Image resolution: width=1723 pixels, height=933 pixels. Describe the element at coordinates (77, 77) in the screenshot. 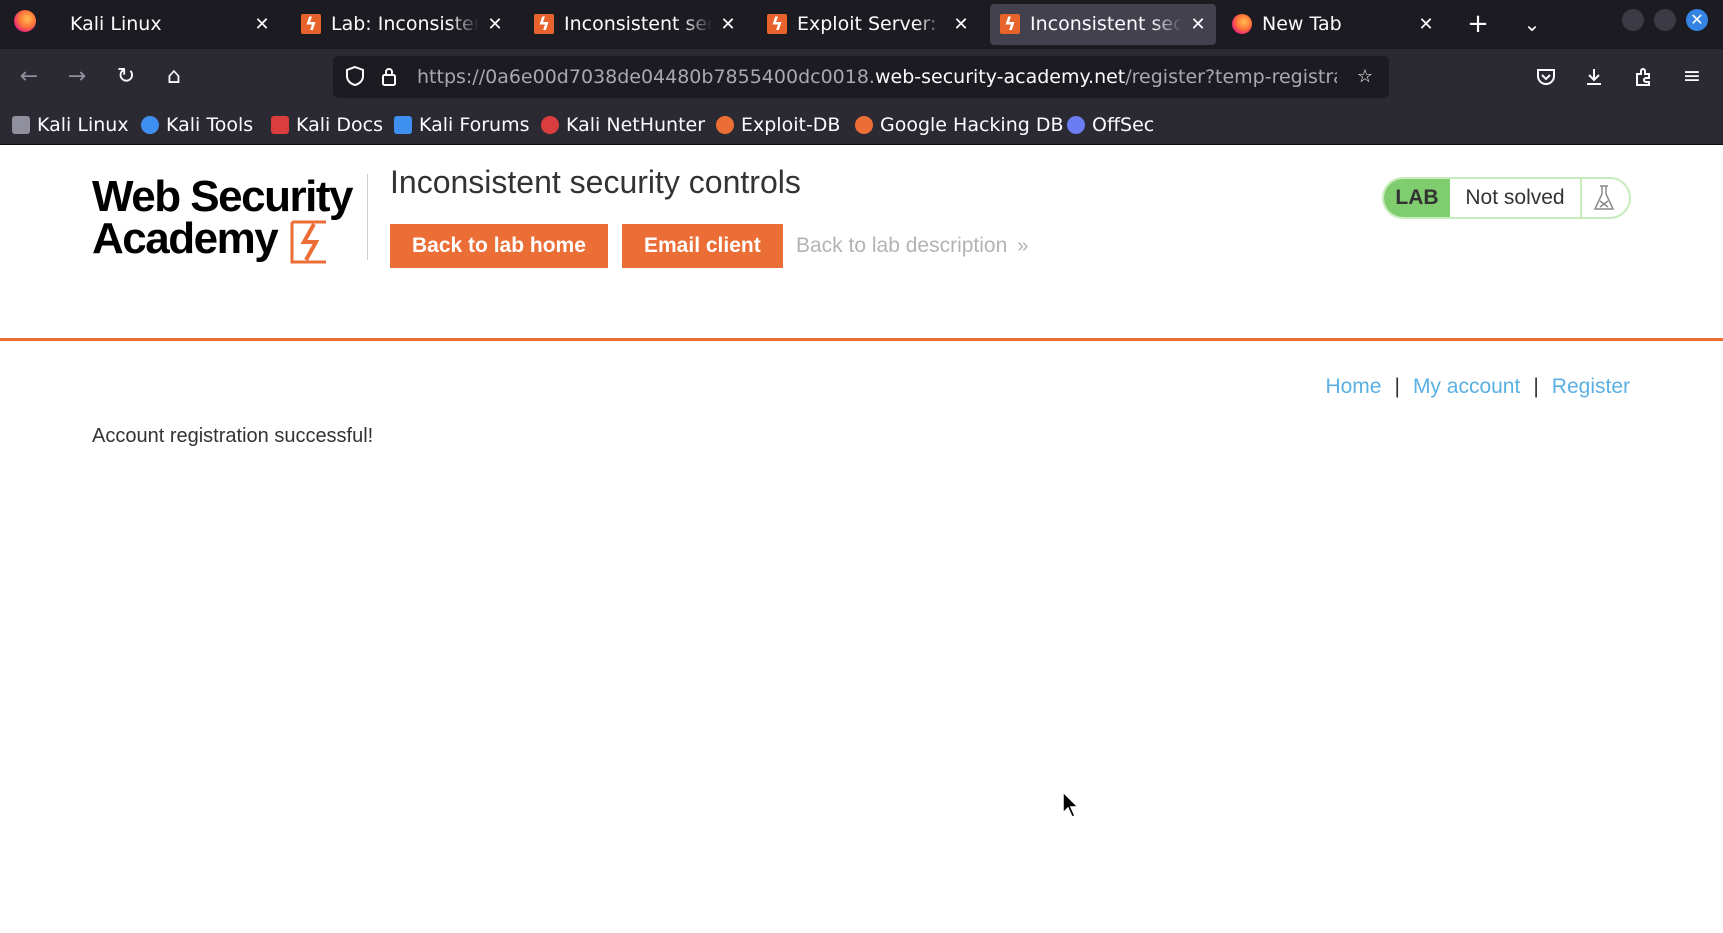

I see `forward-arrow-icon: →` at that location.